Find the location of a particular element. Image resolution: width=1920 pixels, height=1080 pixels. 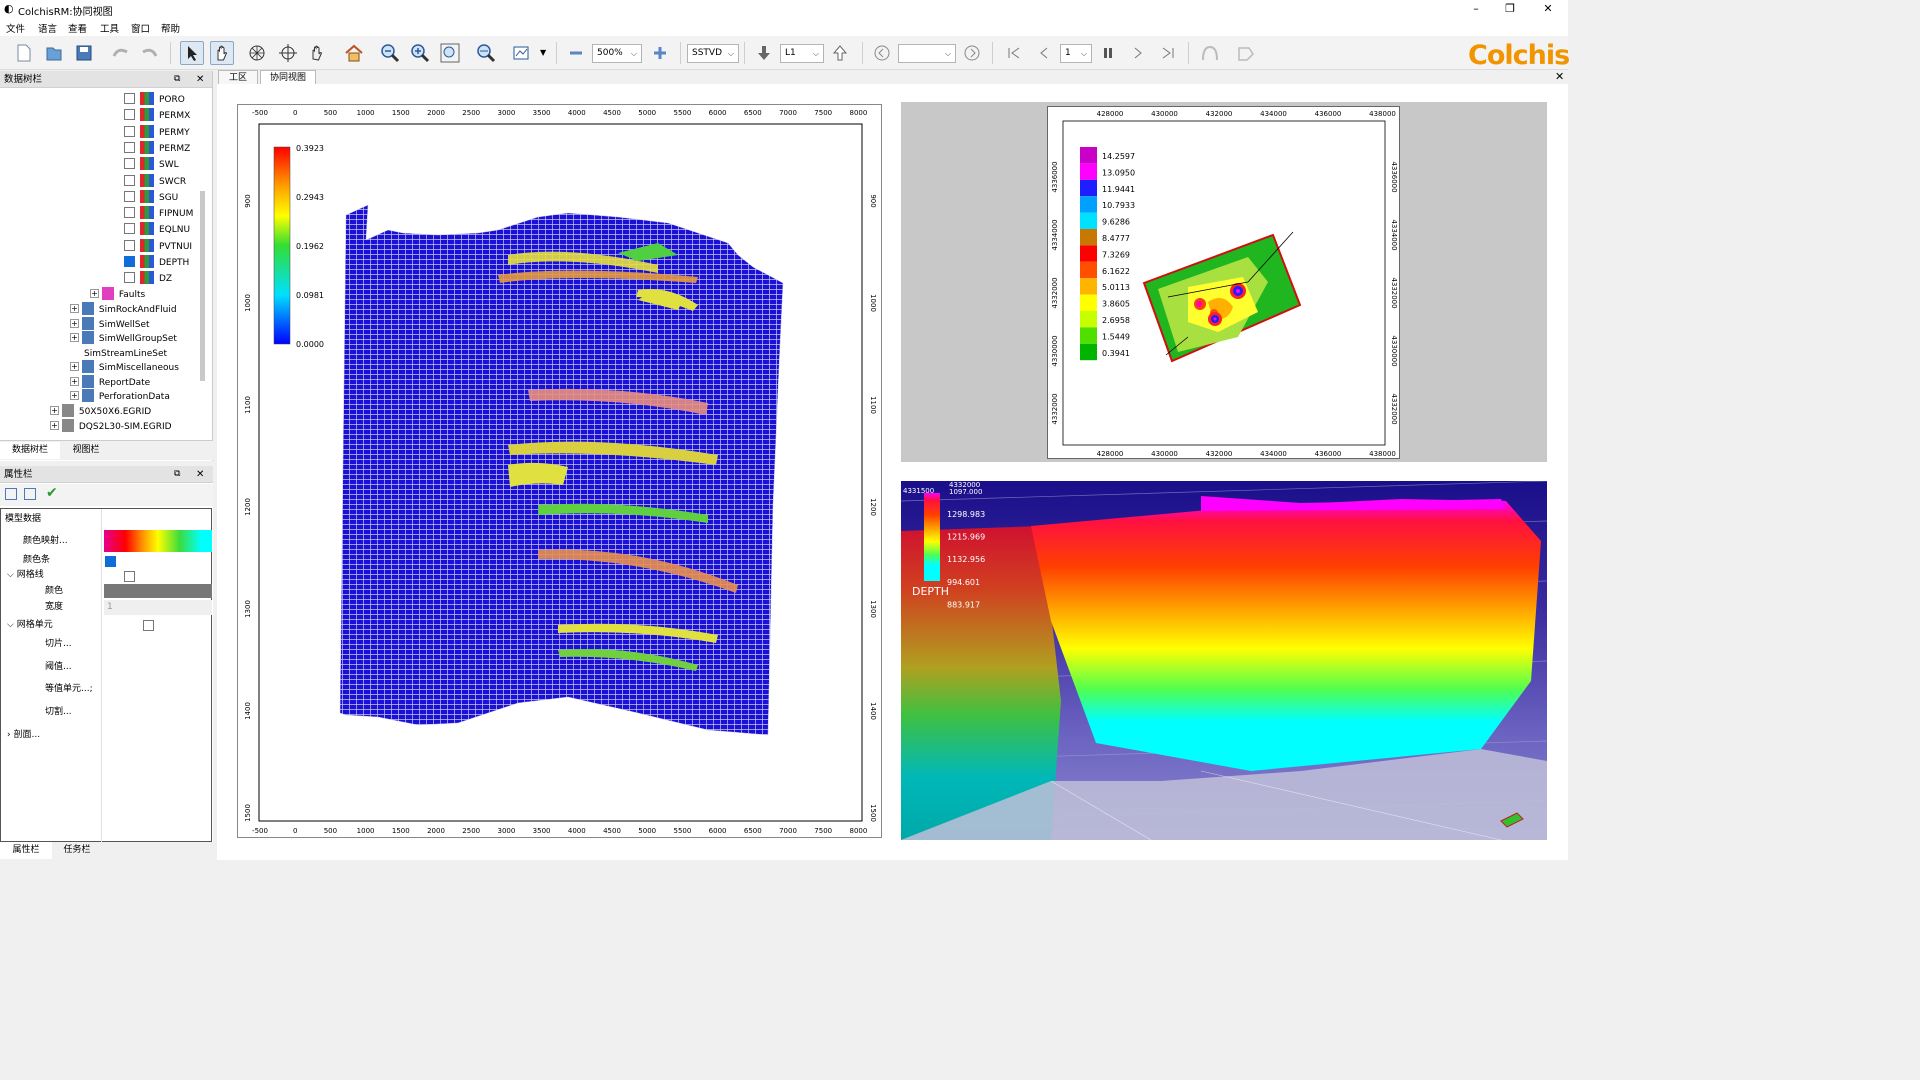

step-select: 1 ⌵ is located at coordinates (1076, 53).